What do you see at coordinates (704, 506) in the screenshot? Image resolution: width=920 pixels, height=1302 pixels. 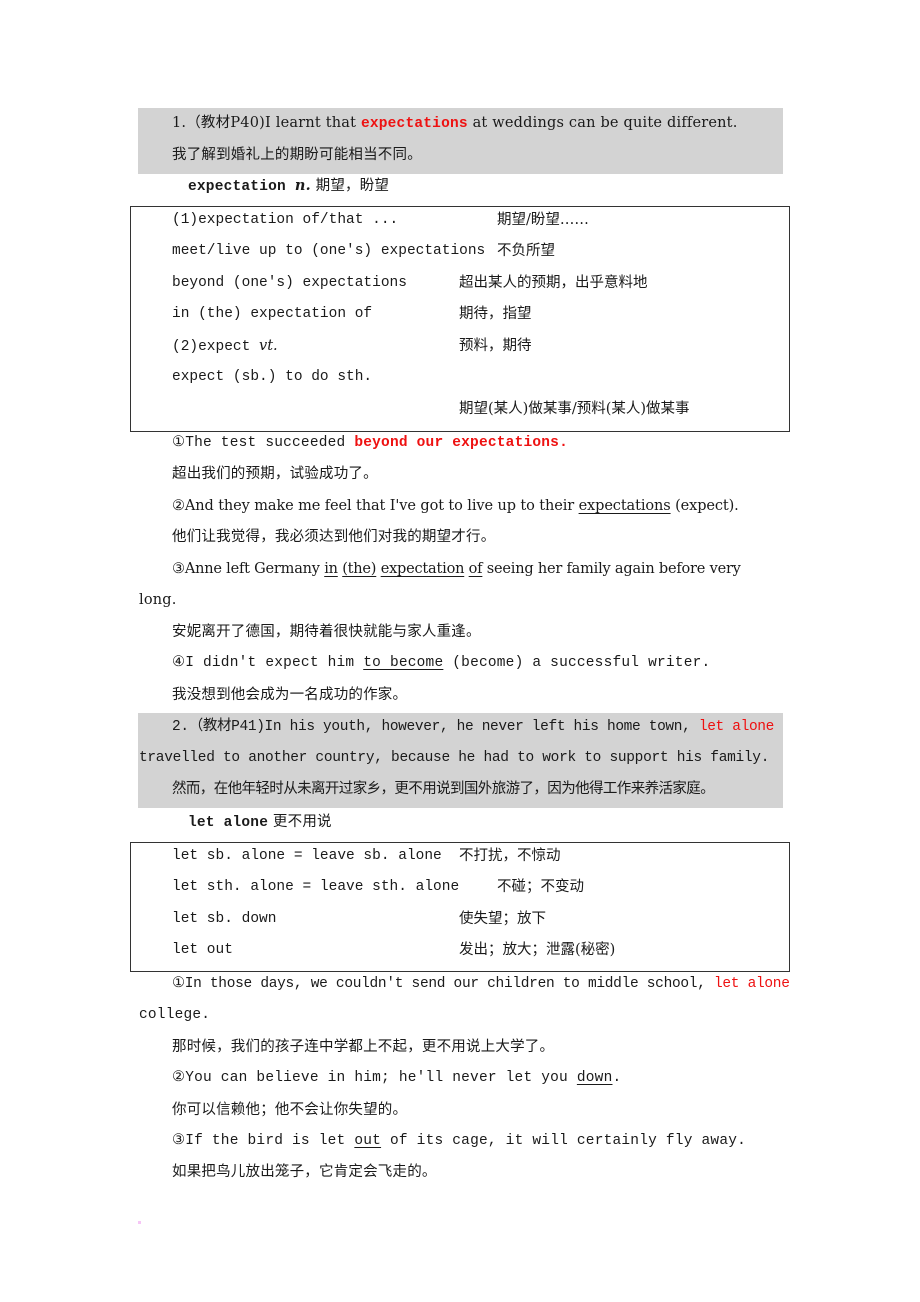 I see `example-text: (expect).` at bounding box center [704, 506].